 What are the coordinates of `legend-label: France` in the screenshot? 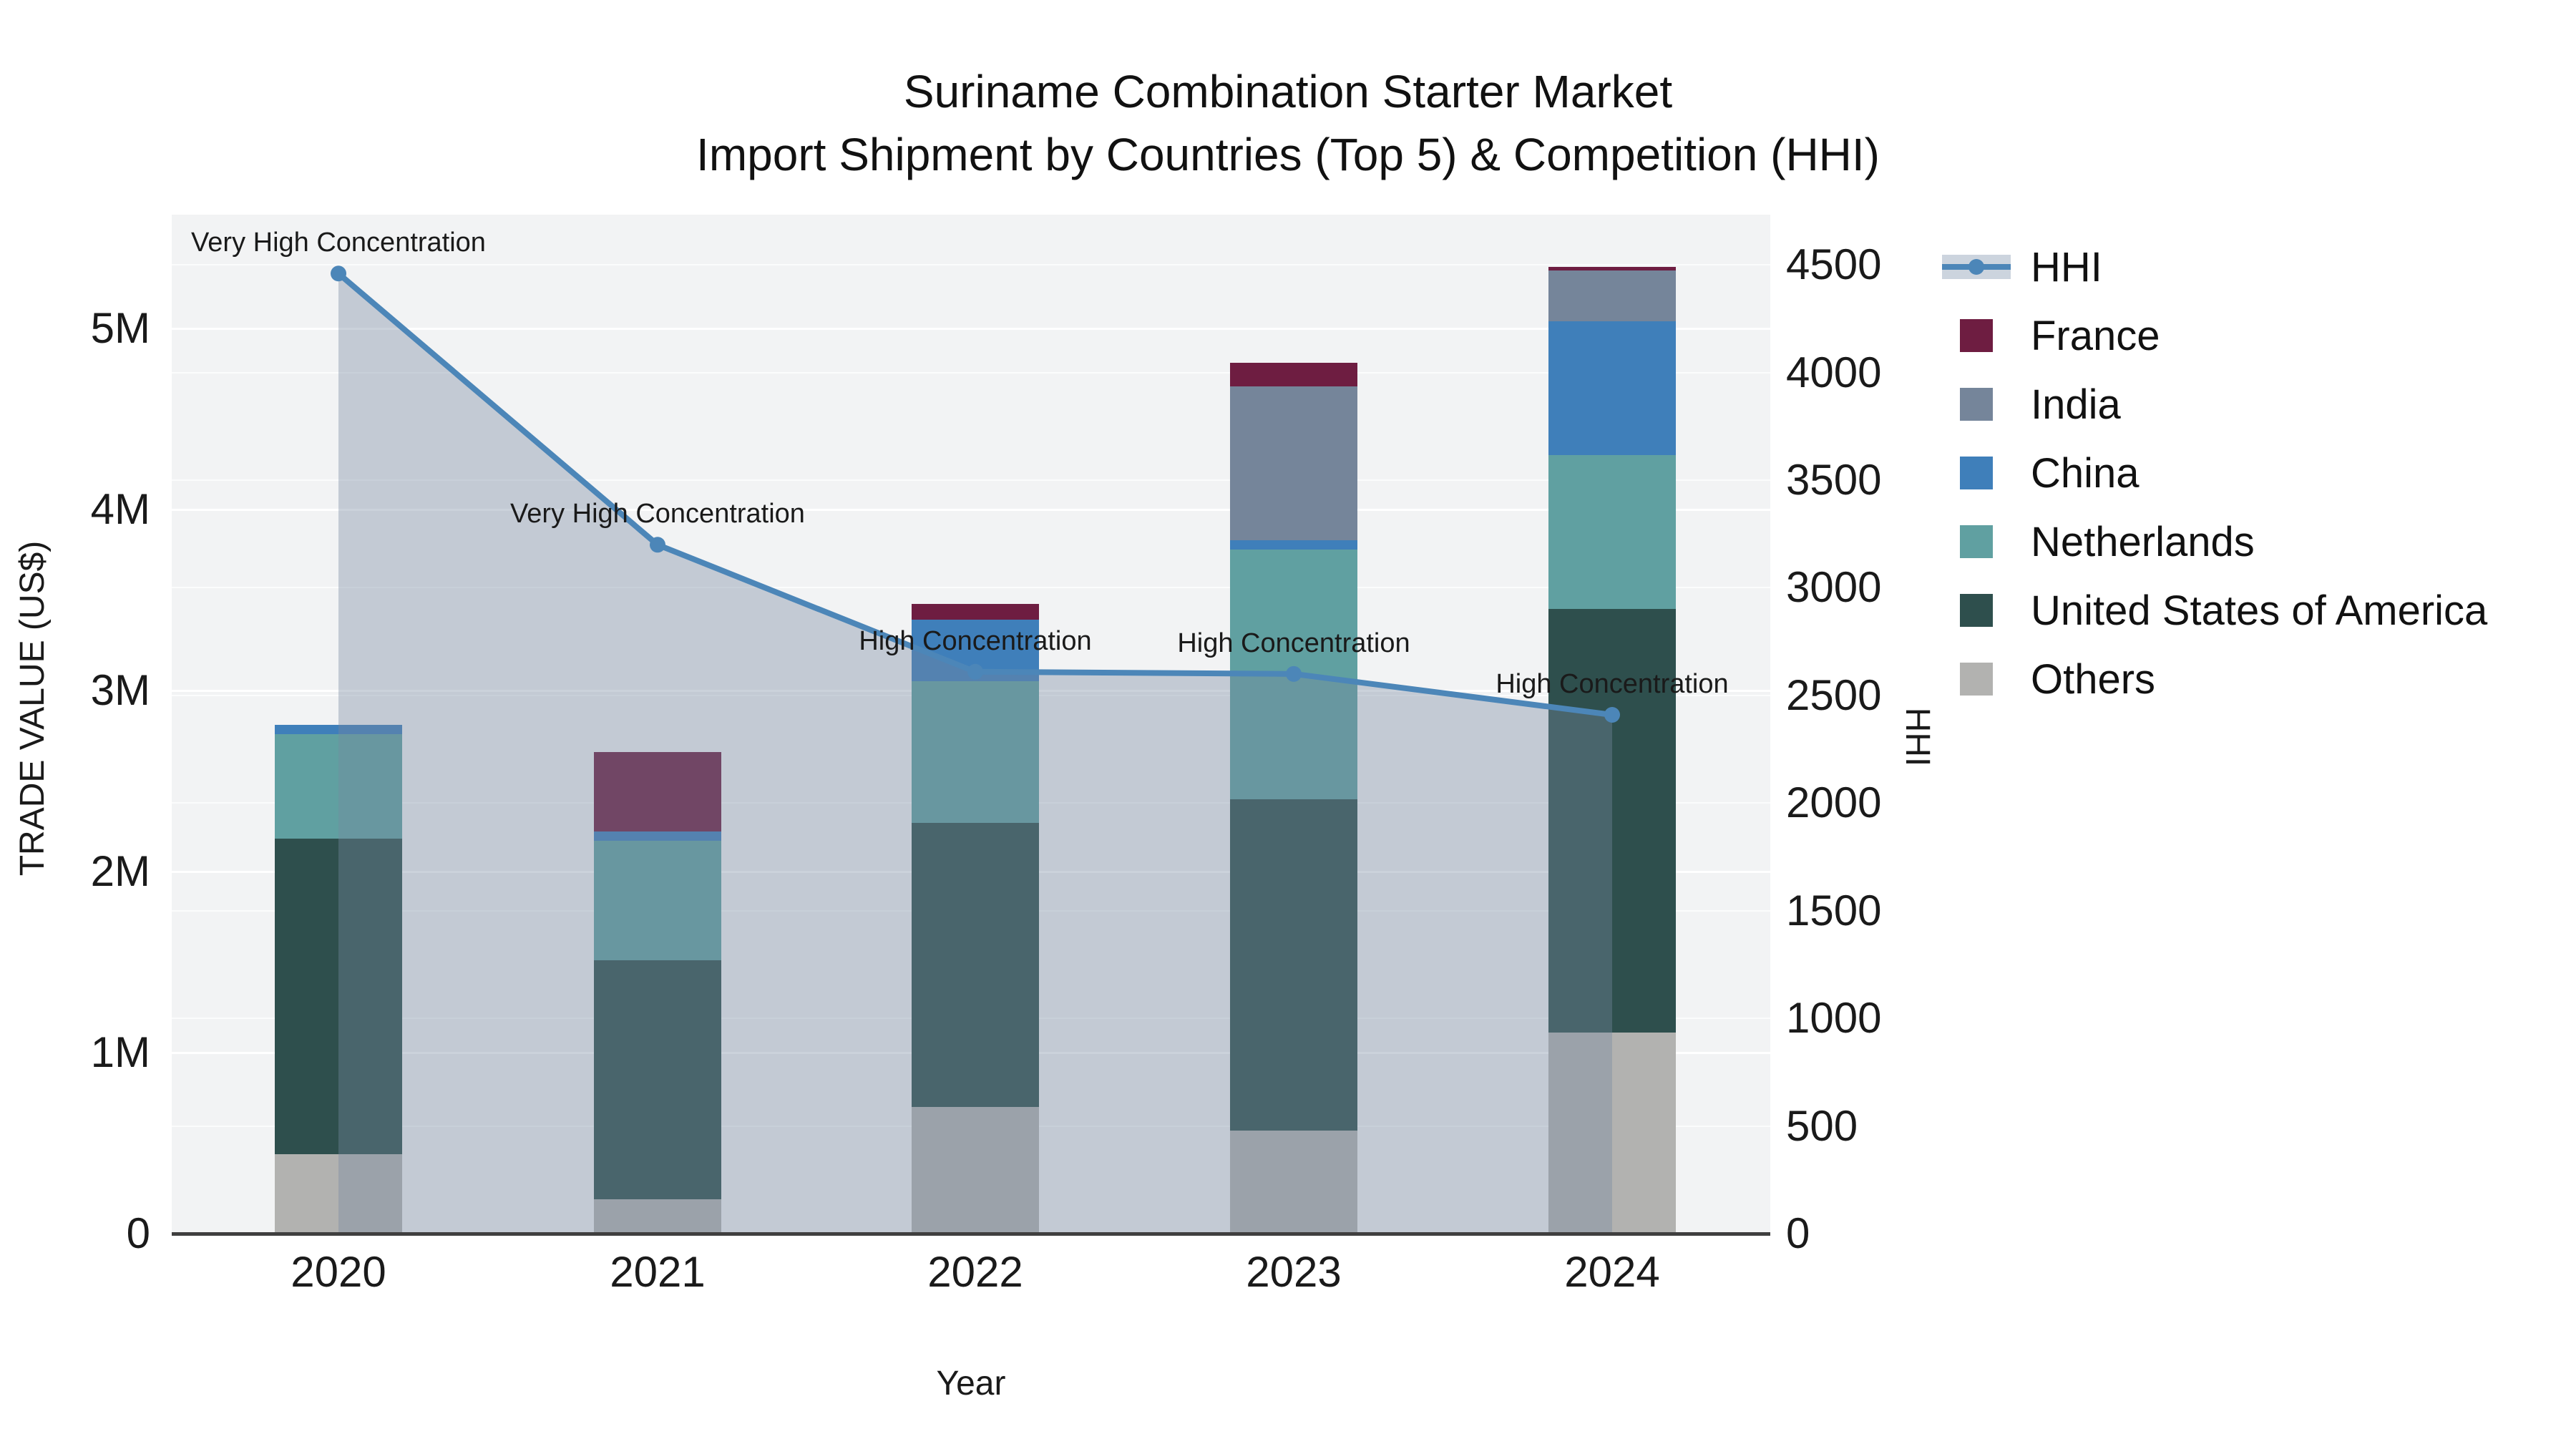 It's located at (2095, 335).